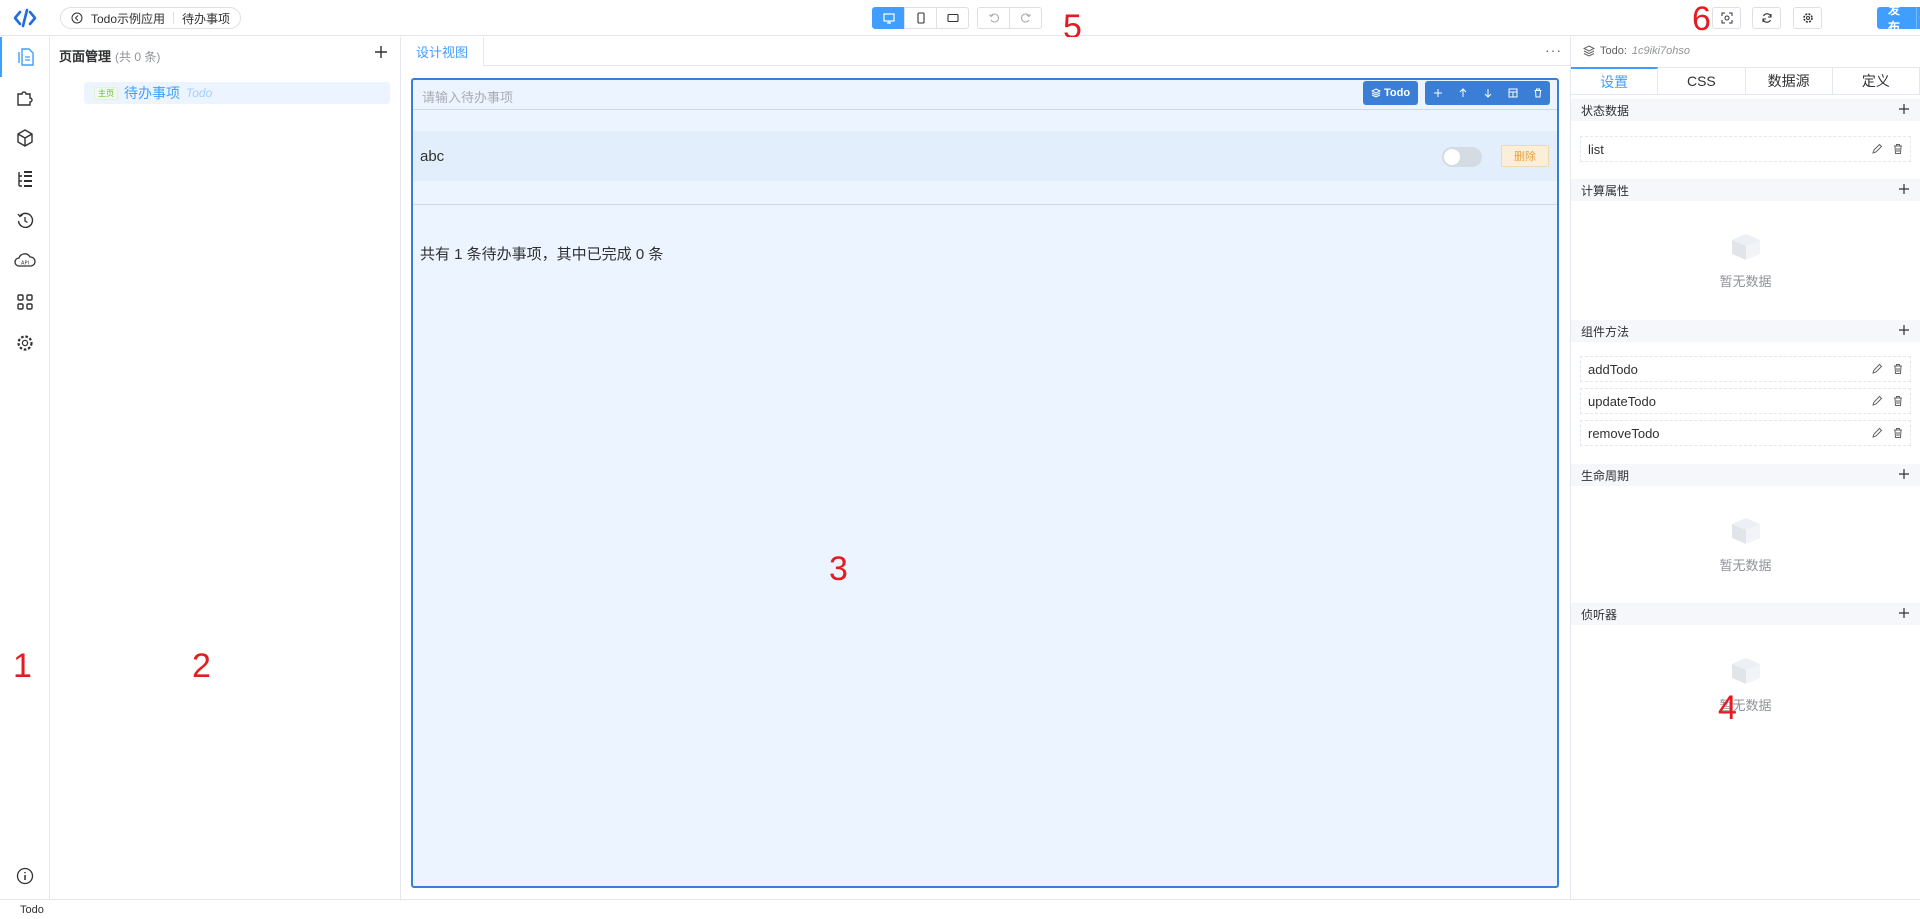 This screenshot has width=1920, height=919. What do you see at coordinates (1904, 189) in the screenshot?
I see `add-computed-icon` at bounding box center [1904, 189].